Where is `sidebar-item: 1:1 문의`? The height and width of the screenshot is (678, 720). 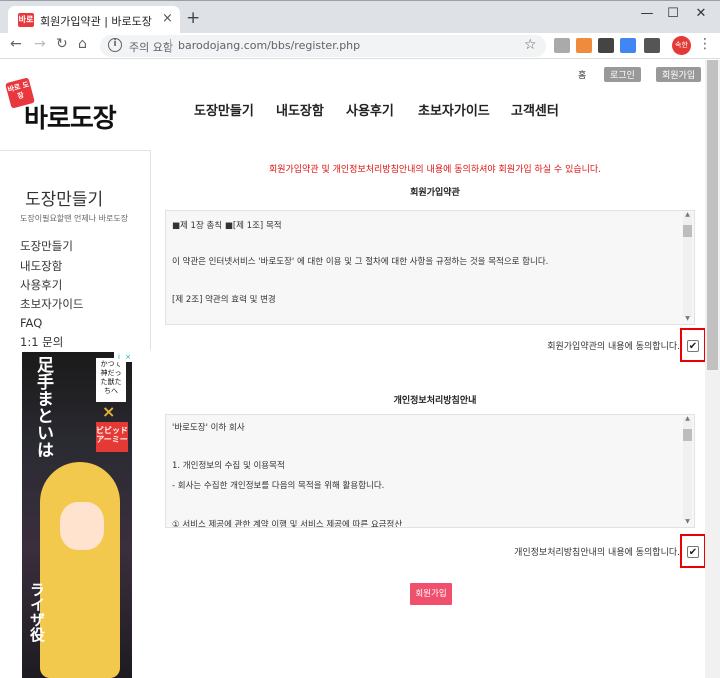
sidebar-item: 1:1 문의 is located at coordinates (41, 342).